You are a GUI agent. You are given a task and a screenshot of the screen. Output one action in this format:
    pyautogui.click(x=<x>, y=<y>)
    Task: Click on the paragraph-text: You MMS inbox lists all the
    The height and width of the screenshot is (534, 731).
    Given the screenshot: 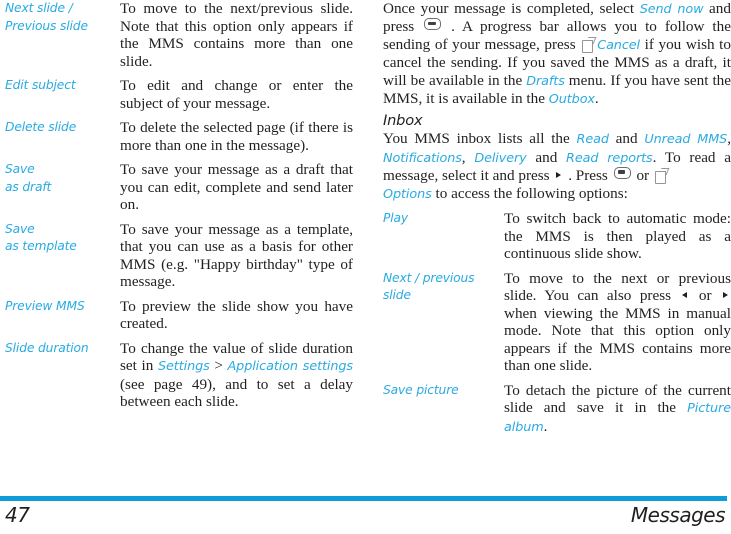 What is the action you would take?
    pyautogui.click(x=480, y=139)
    